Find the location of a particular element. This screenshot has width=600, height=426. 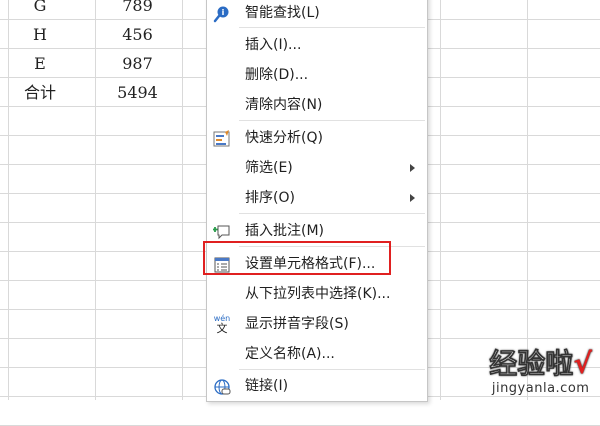

phonetic-icon: wén 文 is located at coordinates (222, 325).